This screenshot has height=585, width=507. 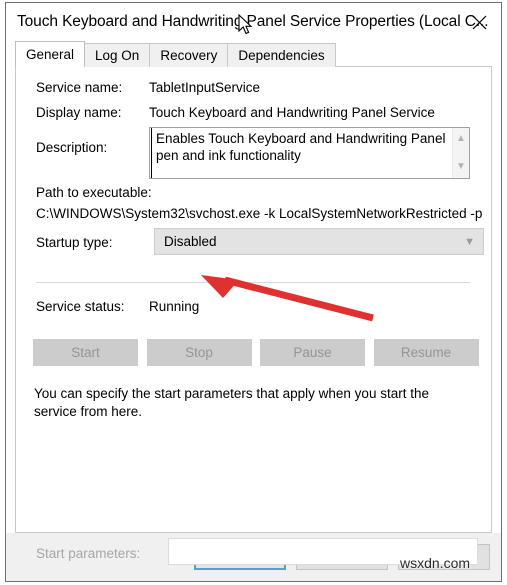 I want to click on service-name-label: Service name:, so click(x=79, y=87).